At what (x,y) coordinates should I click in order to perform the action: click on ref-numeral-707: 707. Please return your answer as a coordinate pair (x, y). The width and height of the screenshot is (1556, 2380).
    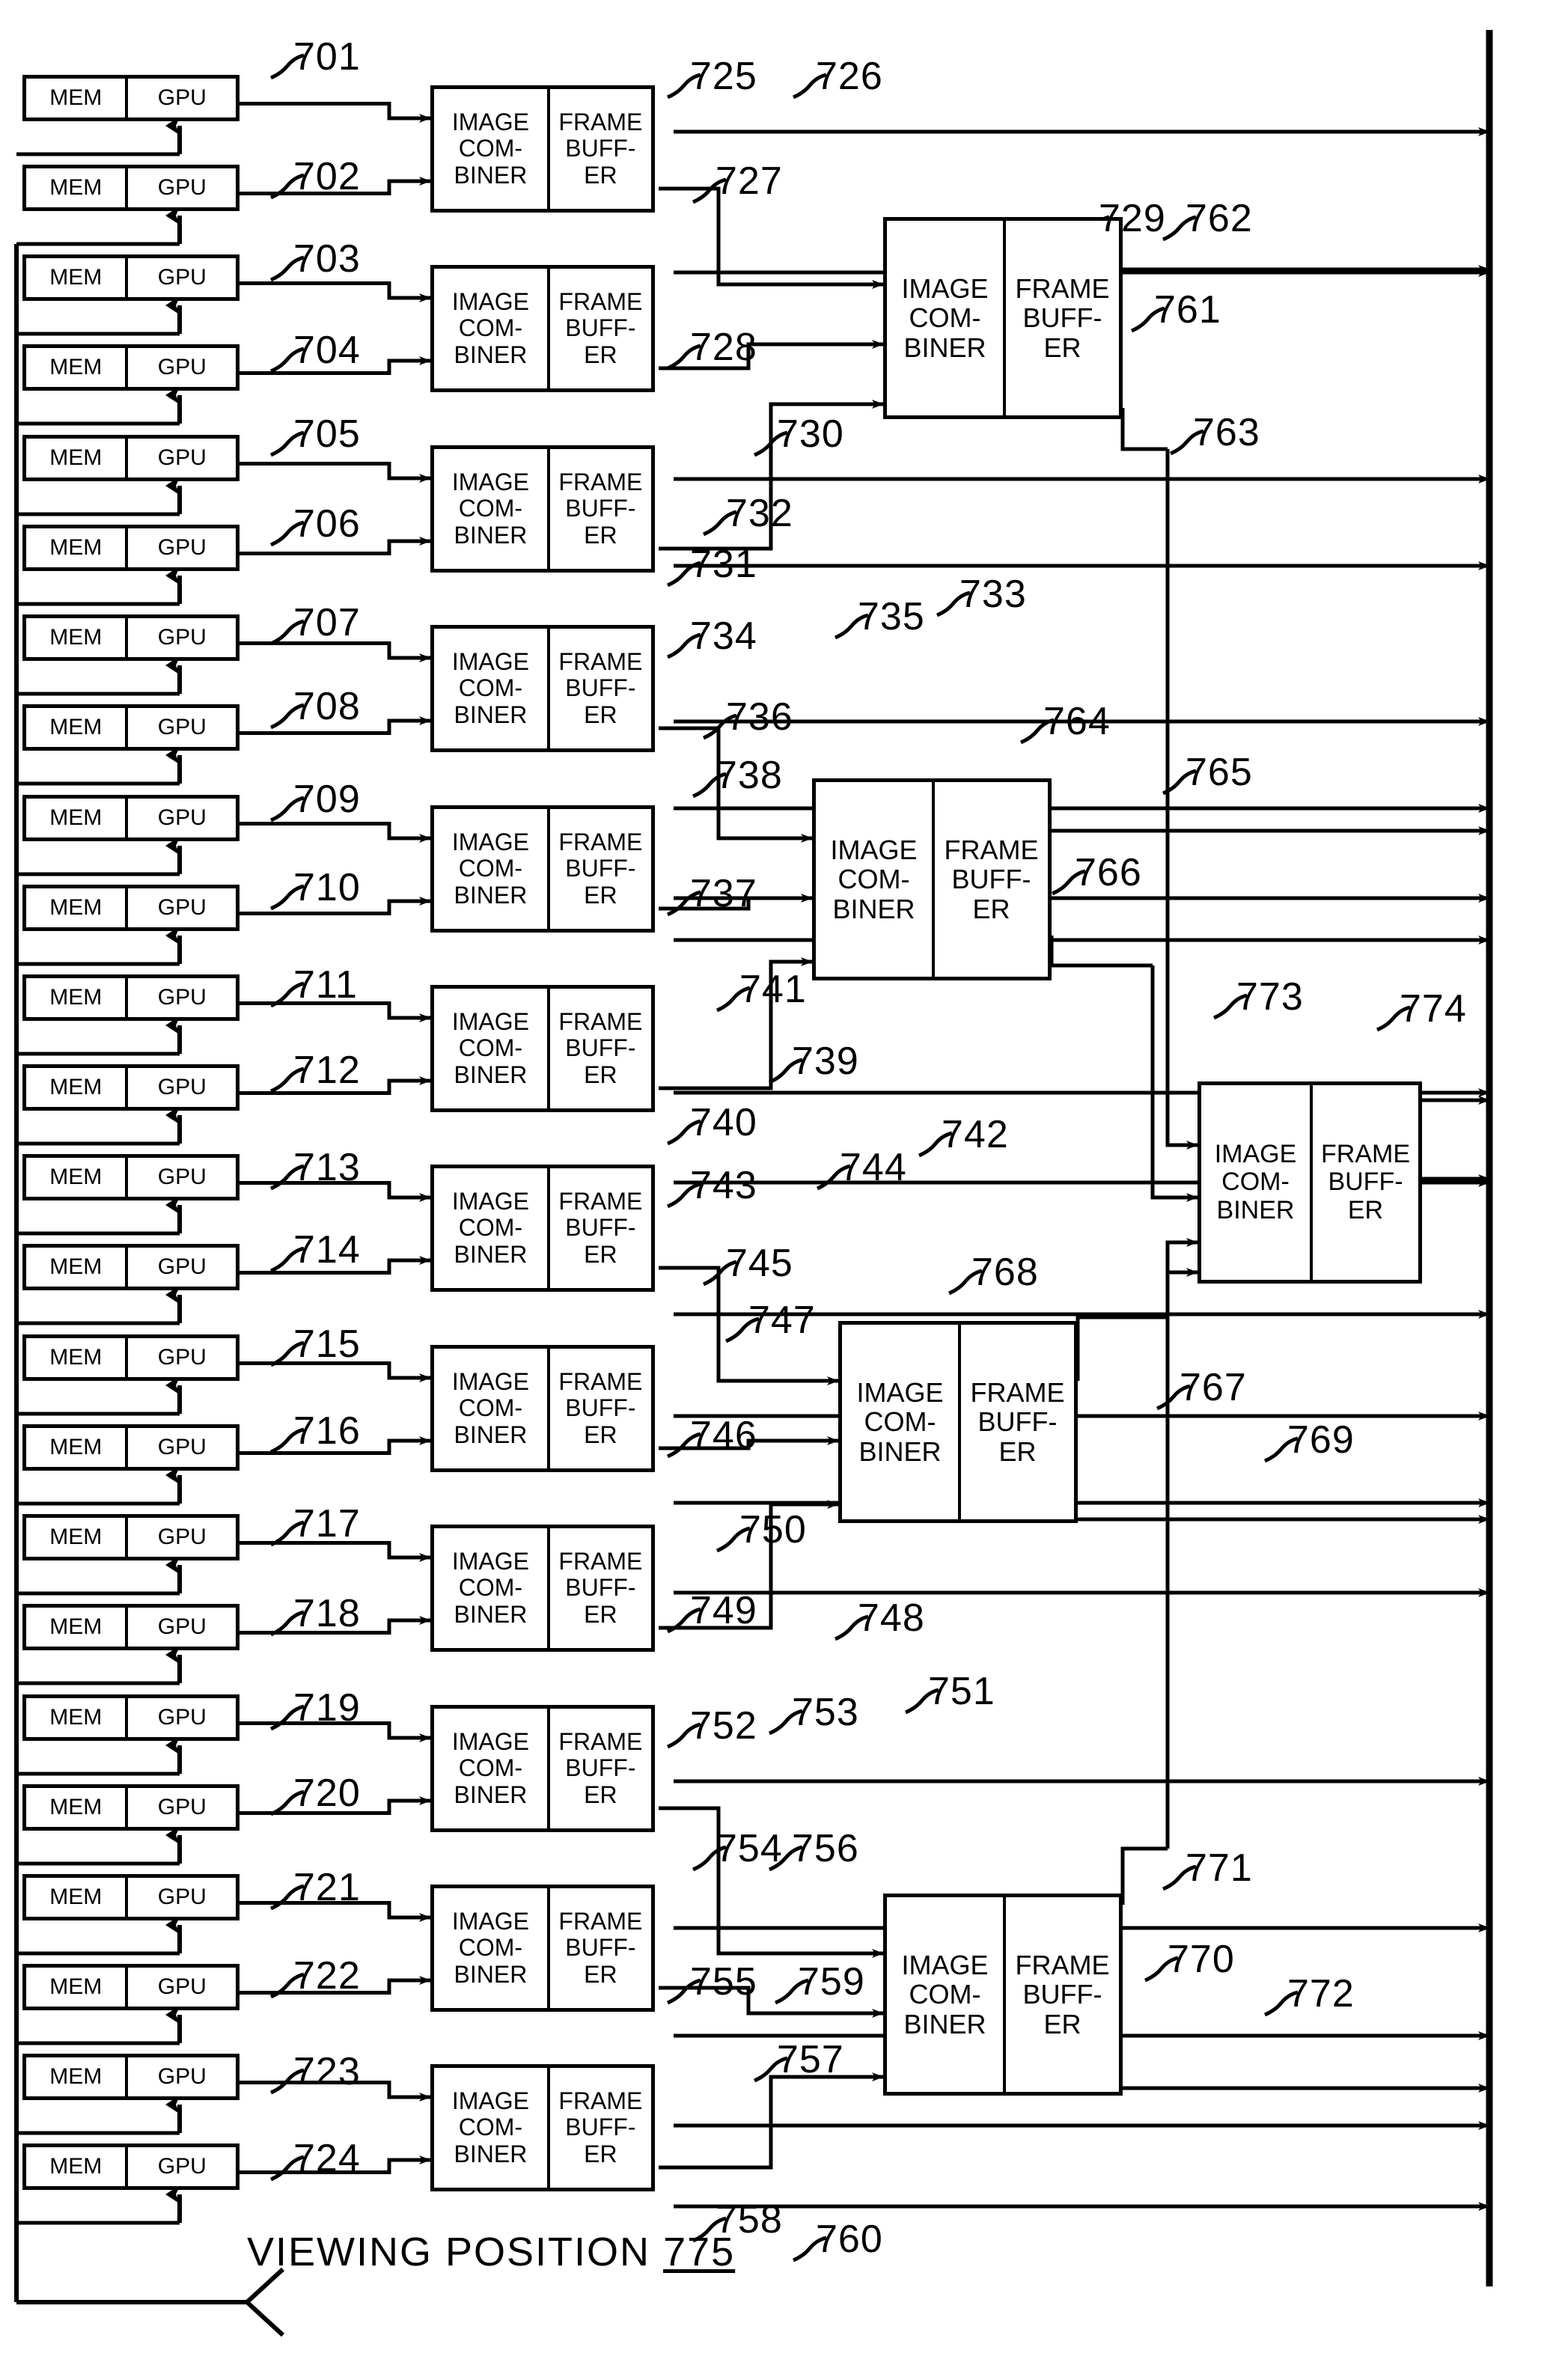
    Looking at the image, I should click on (327, 622).